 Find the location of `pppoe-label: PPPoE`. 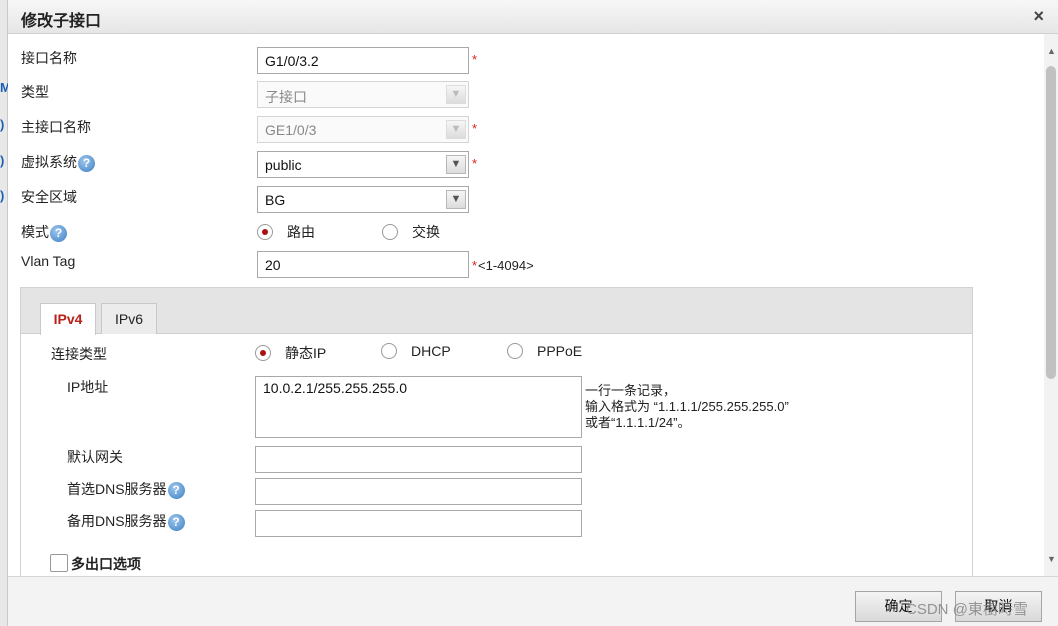

pppoe-label: PPPoE is located at coordinates (560, 351).